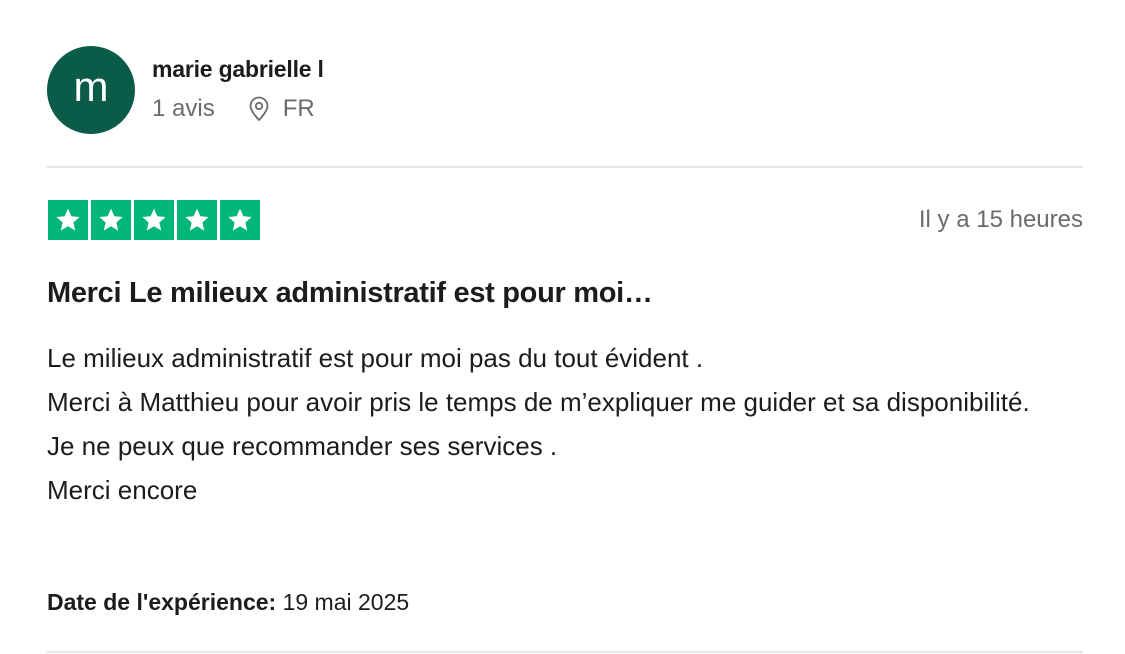  What do you see at coordinates (238, 69) in the screenshot?
I see `reviewer-name: marie gabrielle l` at bounding box center [238, 69].